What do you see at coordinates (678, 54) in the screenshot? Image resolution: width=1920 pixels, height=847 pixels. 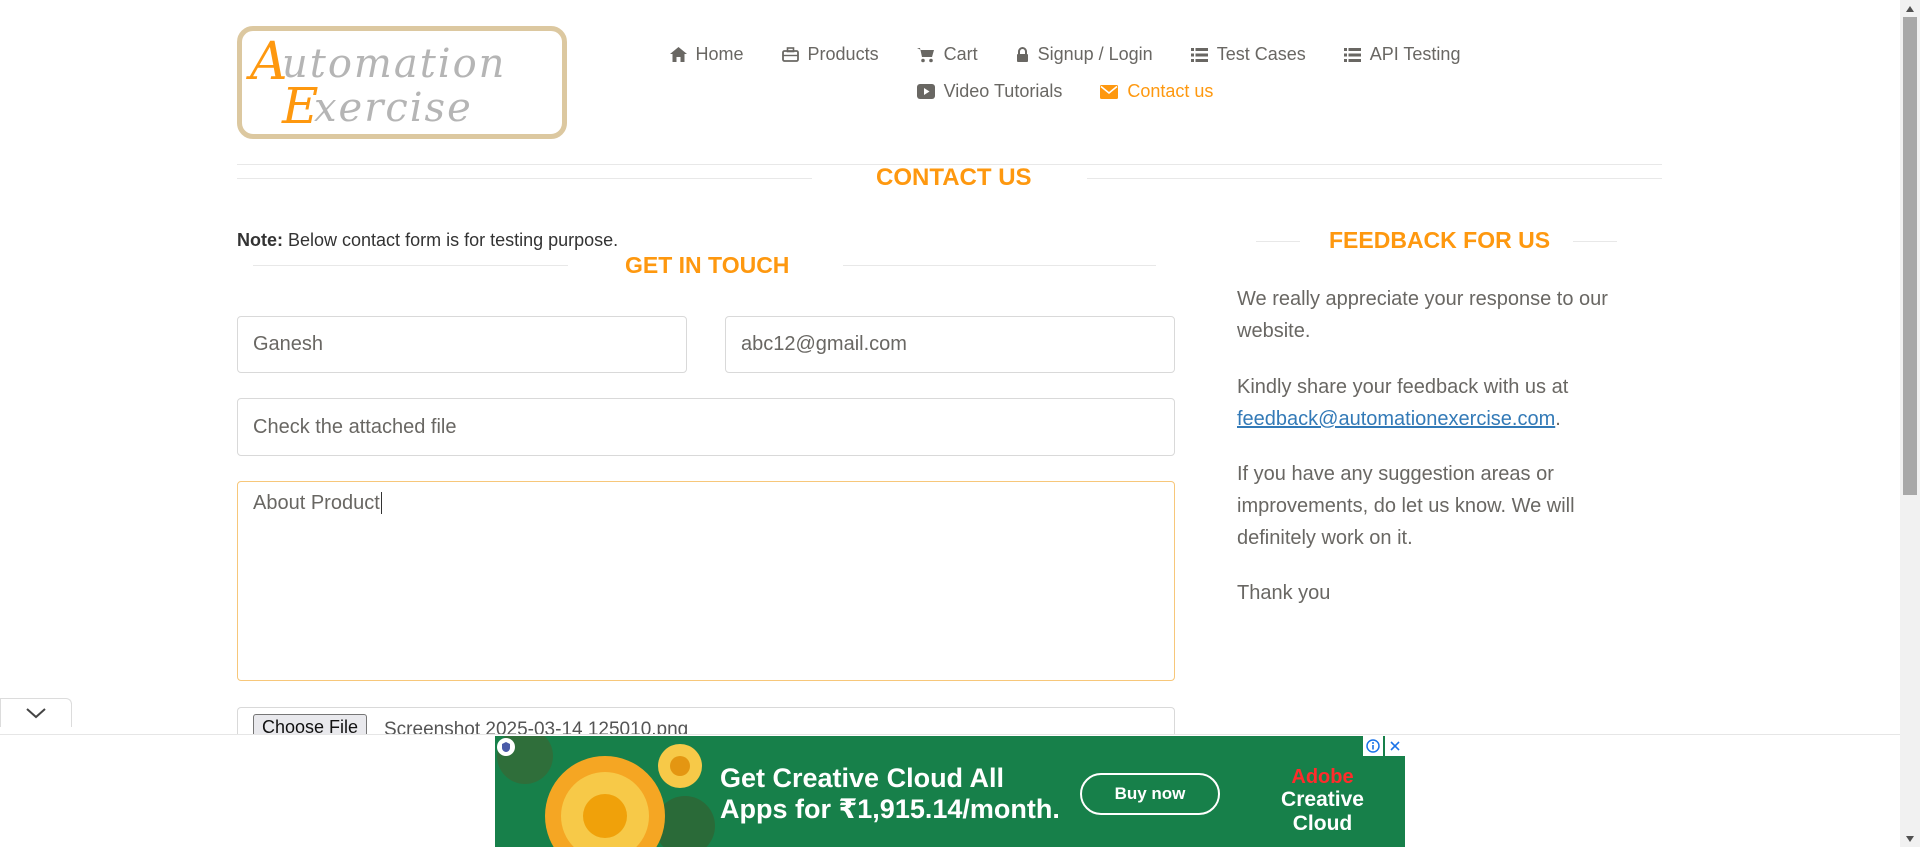 I see `home-icon` at bounding box center [678, 54].